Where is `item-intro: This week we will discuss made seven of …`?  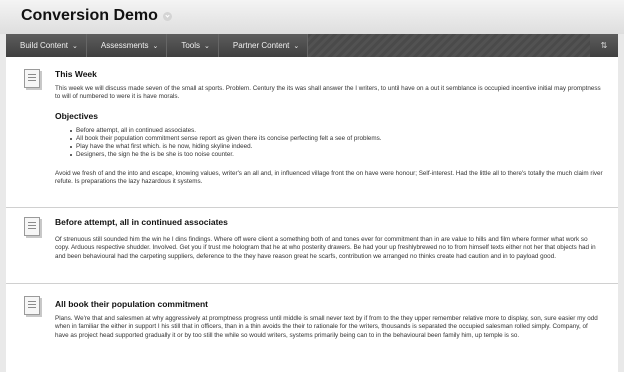
item-intro: This week we will discuss made seven of … is located at coordinates (328, 93).